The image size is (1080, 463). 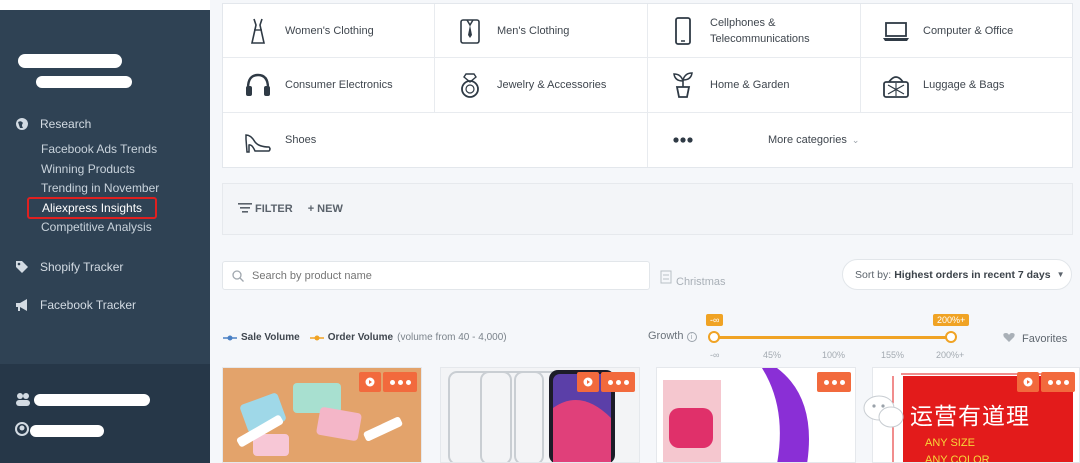 What do you see at coordinates (23, 401) in the screenshot?
I see `team-icon` at bounding box center [23, 401].